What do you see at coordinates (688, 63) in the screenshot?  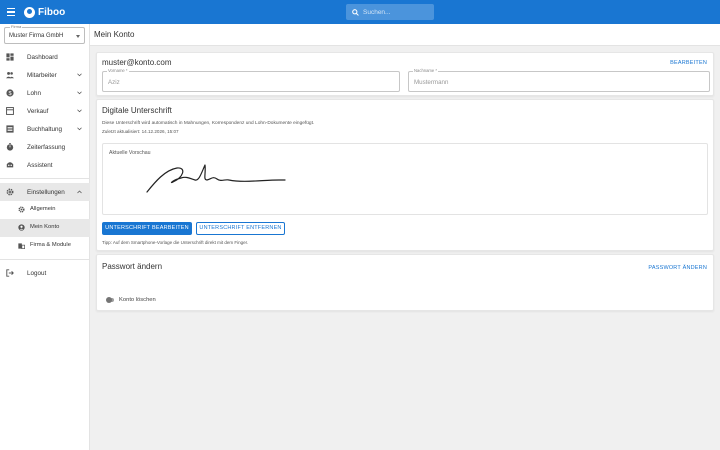 I see `edit-account-button: BEARBEITEN` at bounding box center [688, 63].